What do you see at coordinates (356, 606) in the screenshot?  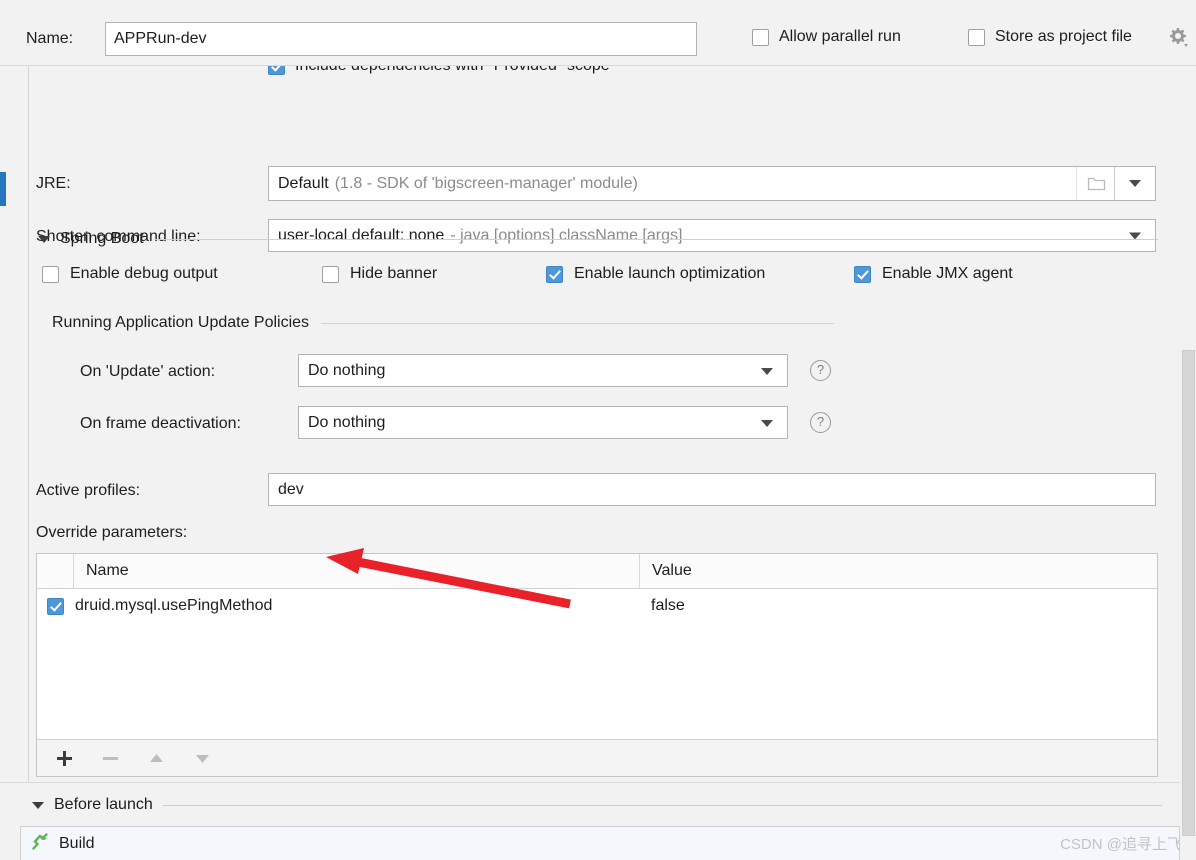 I see `row-name-cell: druid.mysql.usePingMethod` at bounding box center [356, 606].